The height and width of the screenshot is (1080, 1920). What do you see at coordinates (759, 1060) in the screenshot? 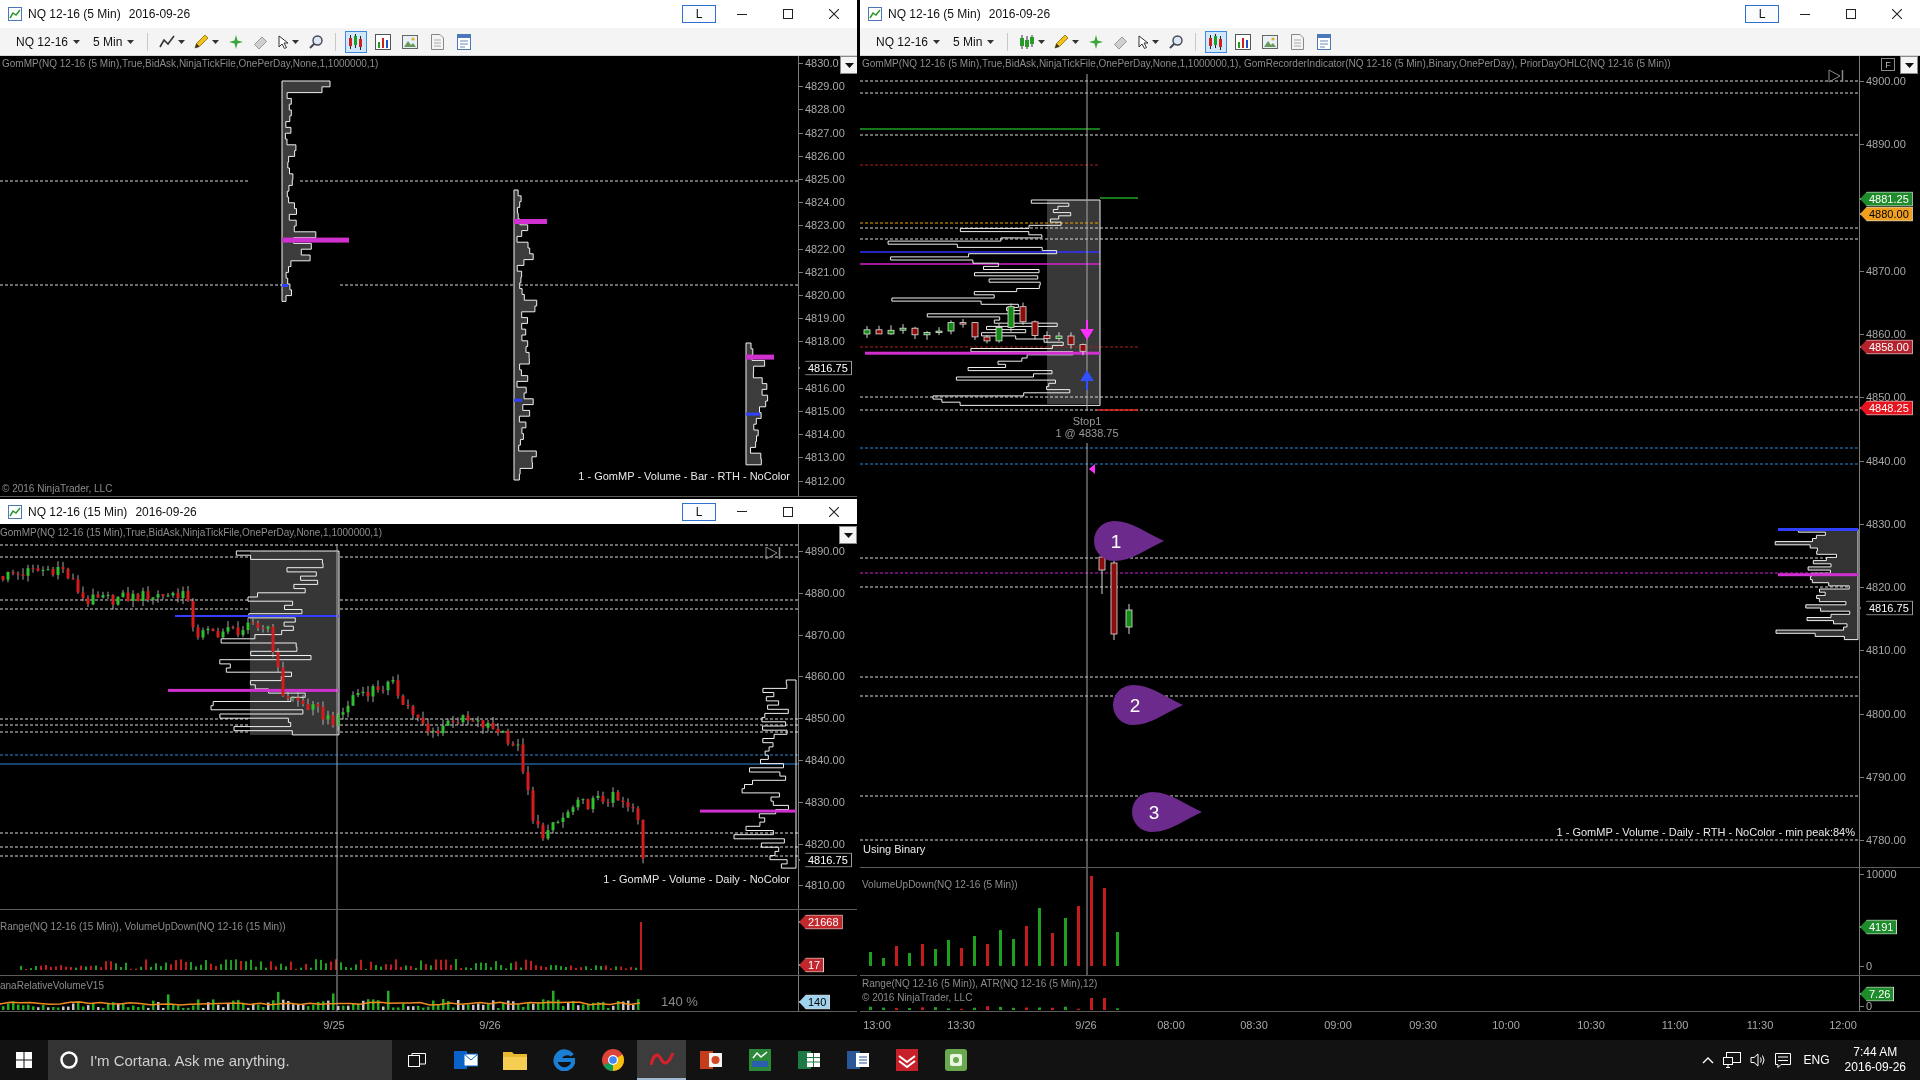
I see `tiles-icon` at bounding box center [759, 1060].